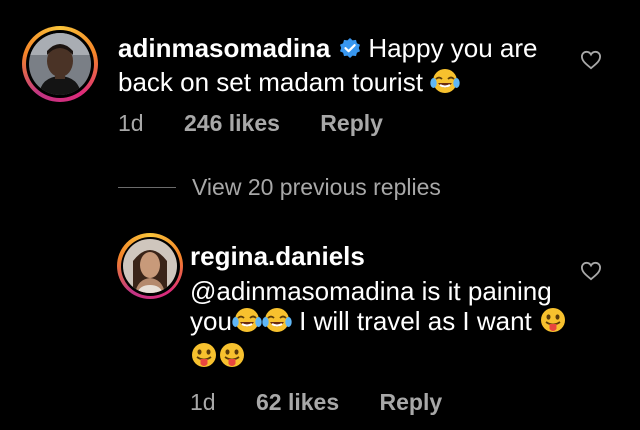 The height and width of the screenshot is (430, 640). Describe the element at coordinates (232, 123) in the screenshot. I see `comment-likes: 246 likes` at that location.